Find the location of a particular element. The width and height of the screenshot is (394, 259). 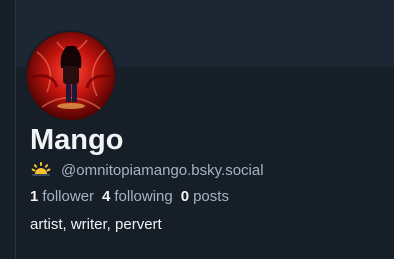

handle: @omnitopiamango.bsky.social is located at coordinates (162, 170).